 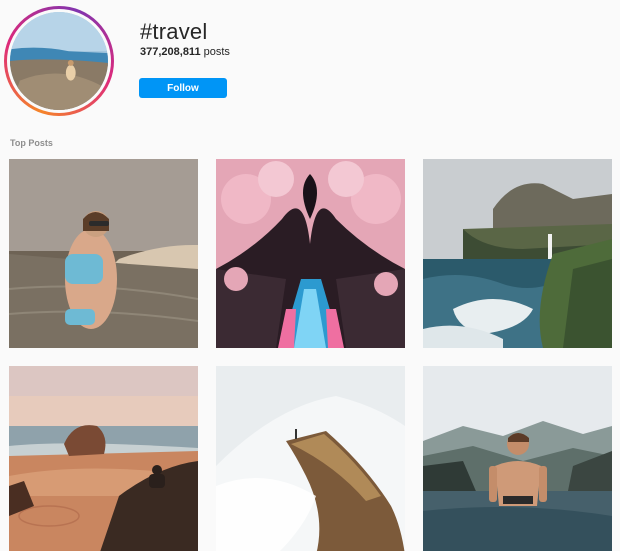 What do you see at coordinates (174, 31) in the screenshot?
I see `hashtag-title: #travel` at bounding box center [174, 31].